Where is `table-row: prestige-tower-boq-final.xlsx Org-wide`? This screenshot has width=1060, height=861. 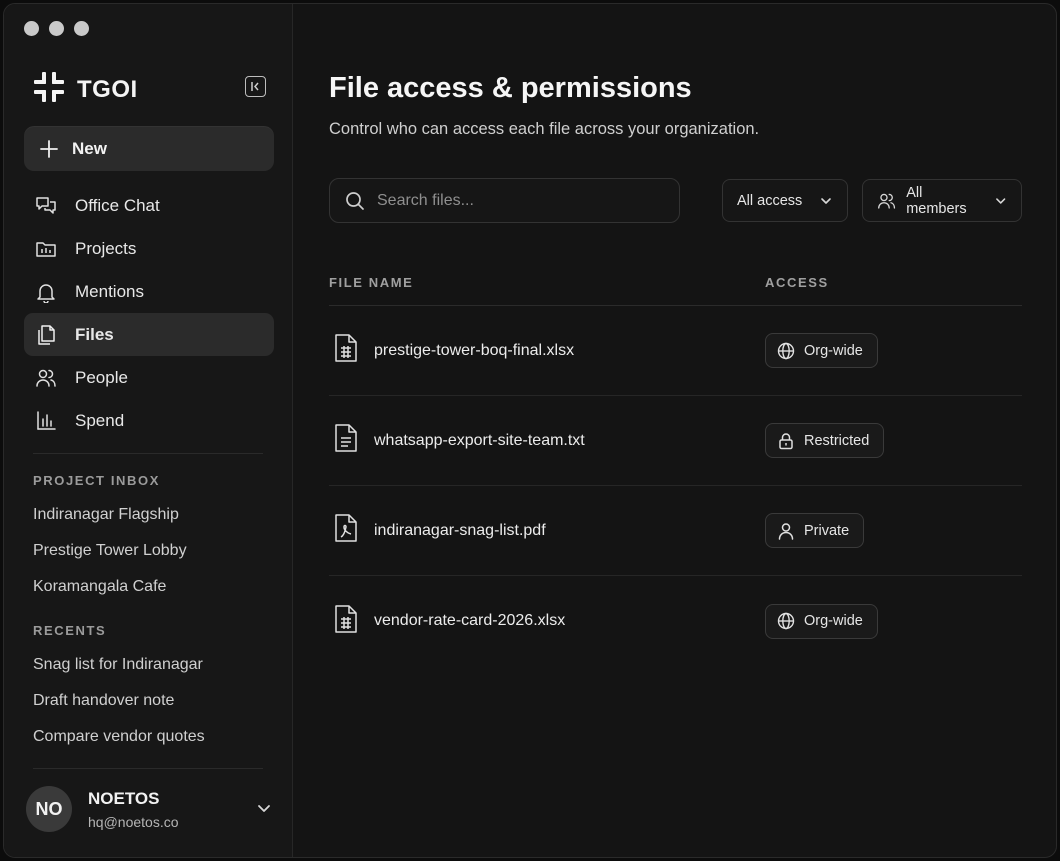 table-row: prestige-tower-boq-final.xlsx Org-wide is located at coordinates (675, 351).